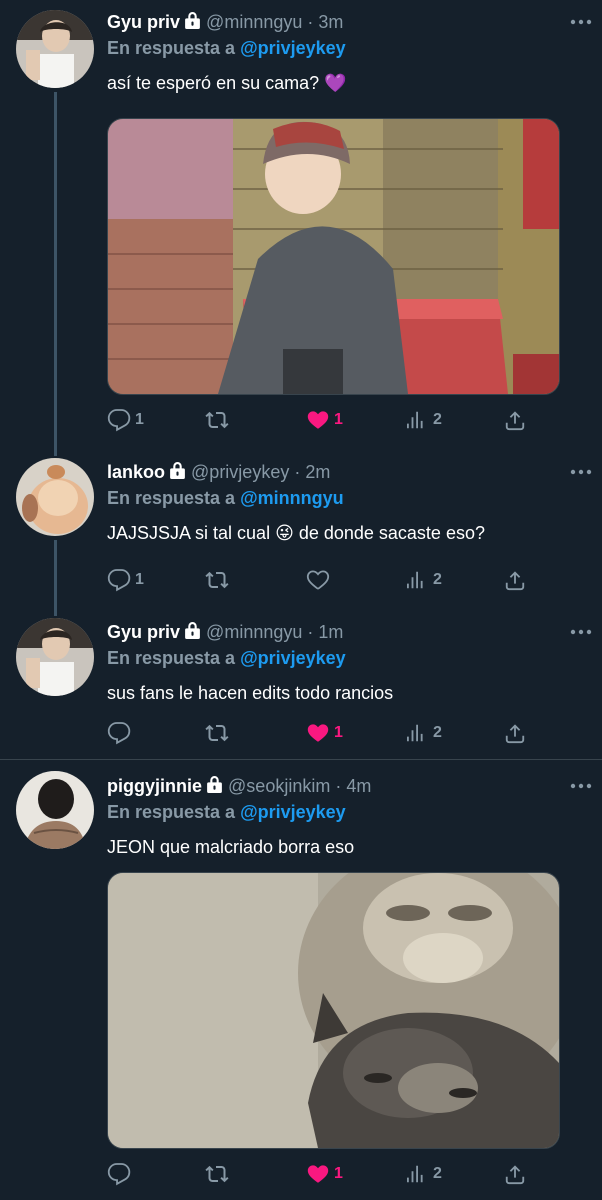 The image size is (602, 1200). Describe the element at coordinates (250, 693) in the screenshot. I see `tweet-text: sus fans le hacen edits todo rancios` at that location.